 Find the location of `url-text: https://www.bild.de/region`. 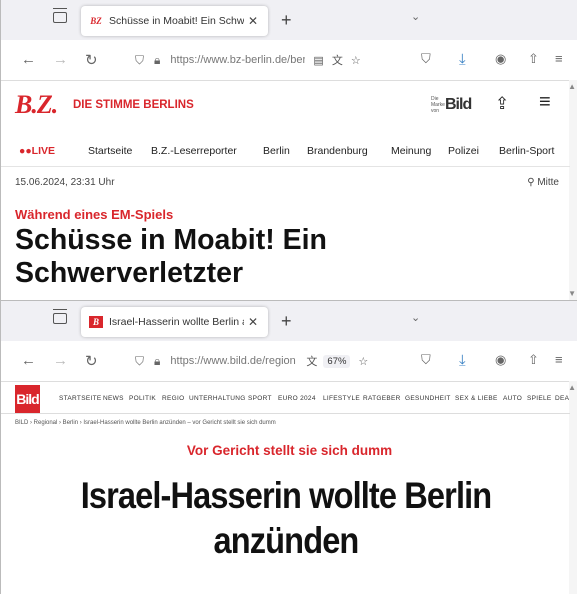

url-text: https://www.bild.de/region is located at coordinates (234, 361).